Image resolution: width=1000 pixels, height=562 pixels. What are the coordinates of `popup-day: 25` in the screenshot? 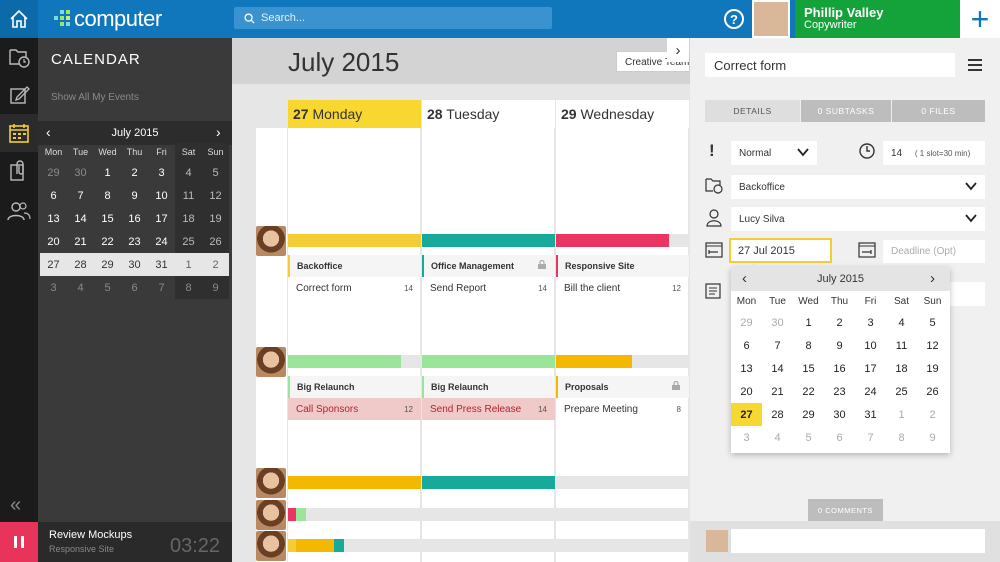 It's located at (901, 391).